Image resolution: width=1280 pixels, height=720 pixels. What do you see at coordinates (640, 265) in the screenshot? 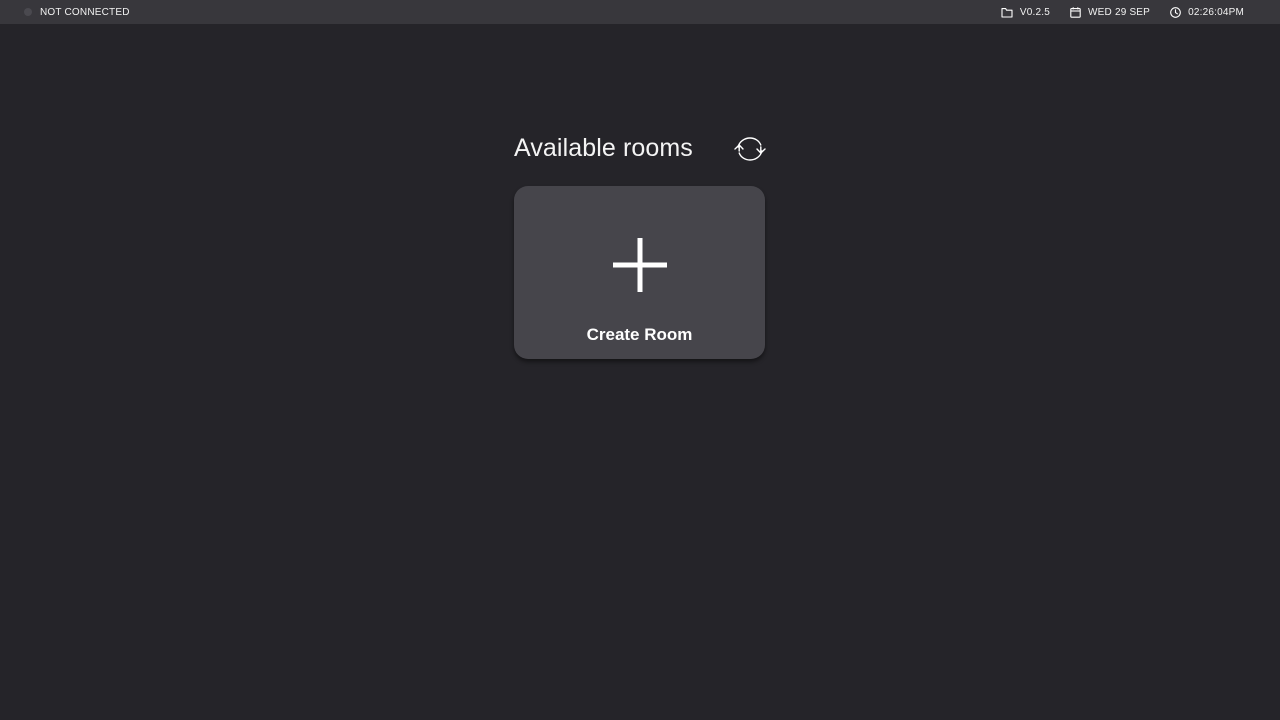
I see `plus-icon` at bounding box center [640, 265].